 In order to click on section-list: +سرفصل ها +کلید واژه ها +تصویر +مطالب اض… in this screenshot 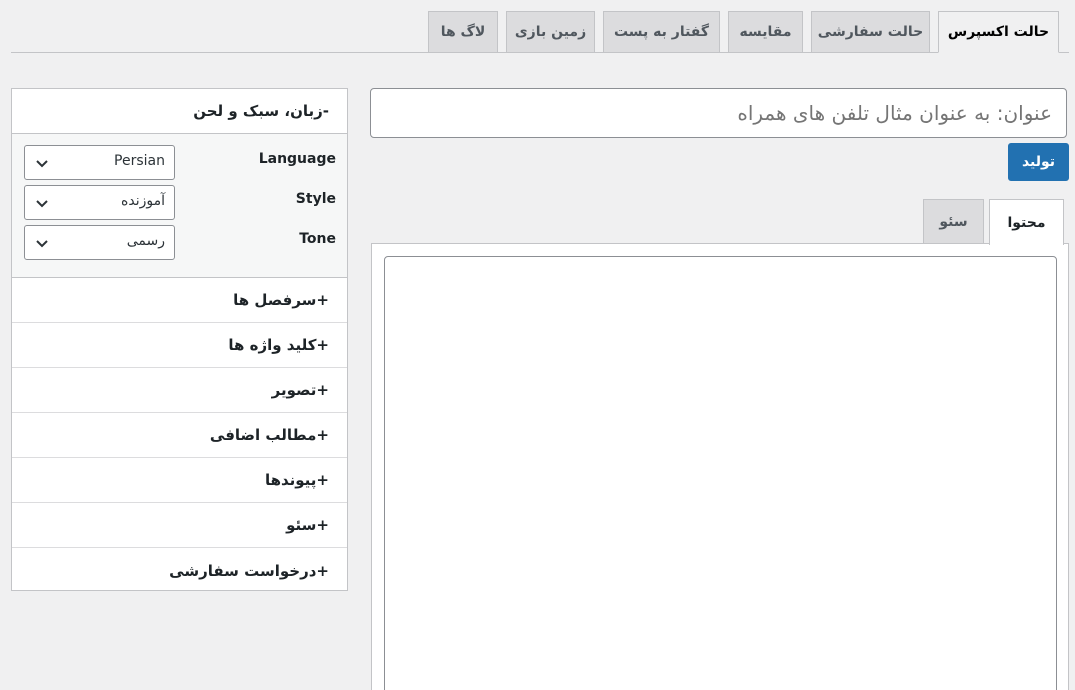, I will do `click(179, 435)`.